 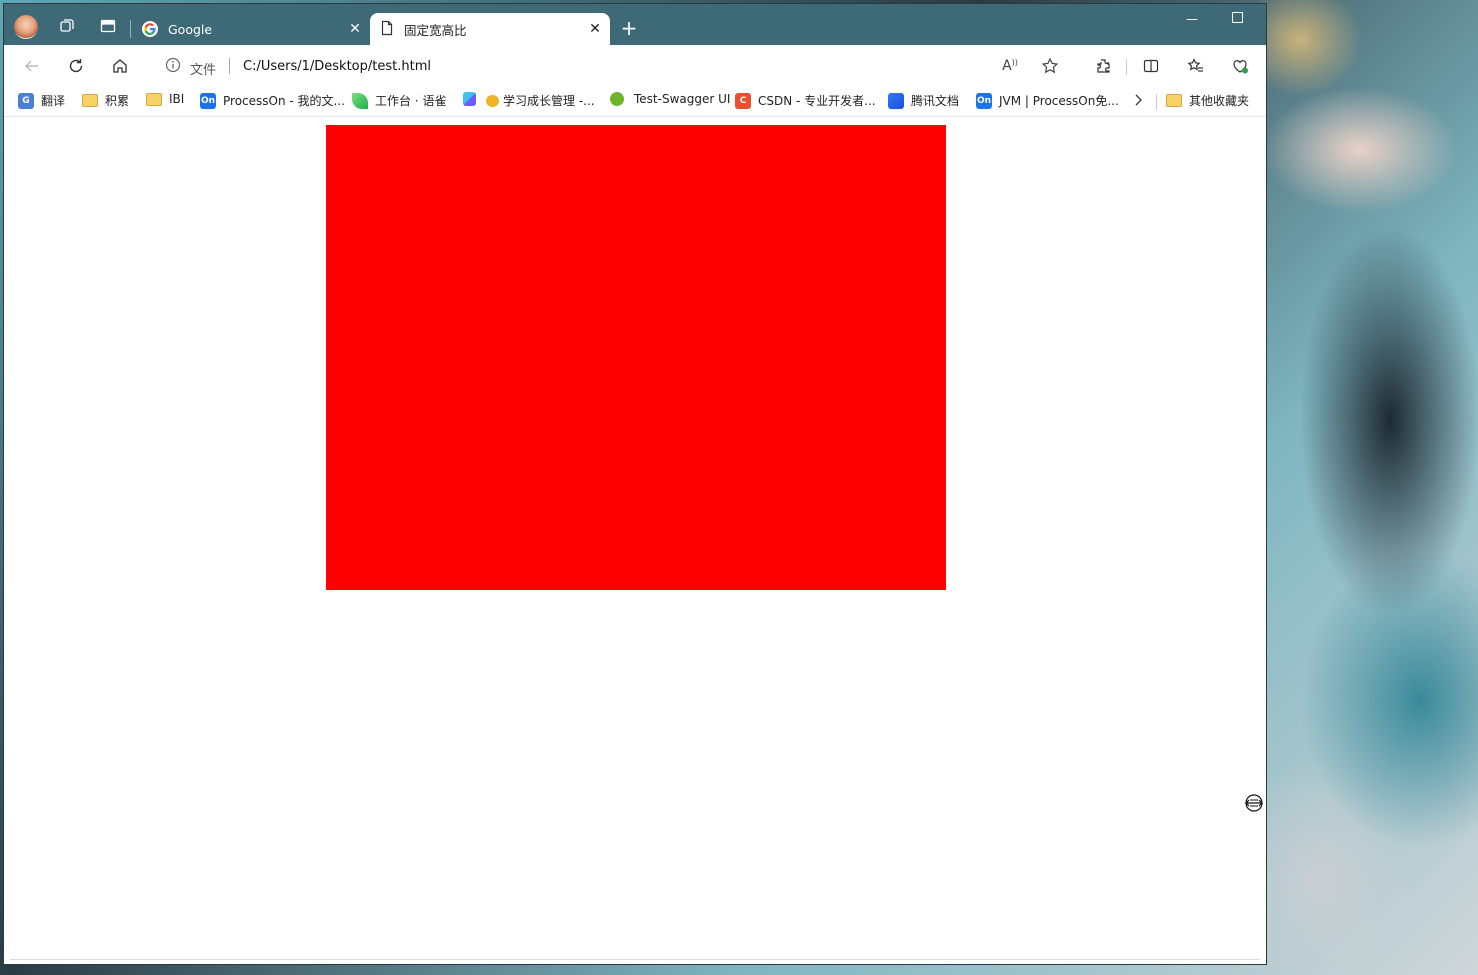 I want to click on bookmark-label: Test-Swagger UI, so click(x=682, y=99).